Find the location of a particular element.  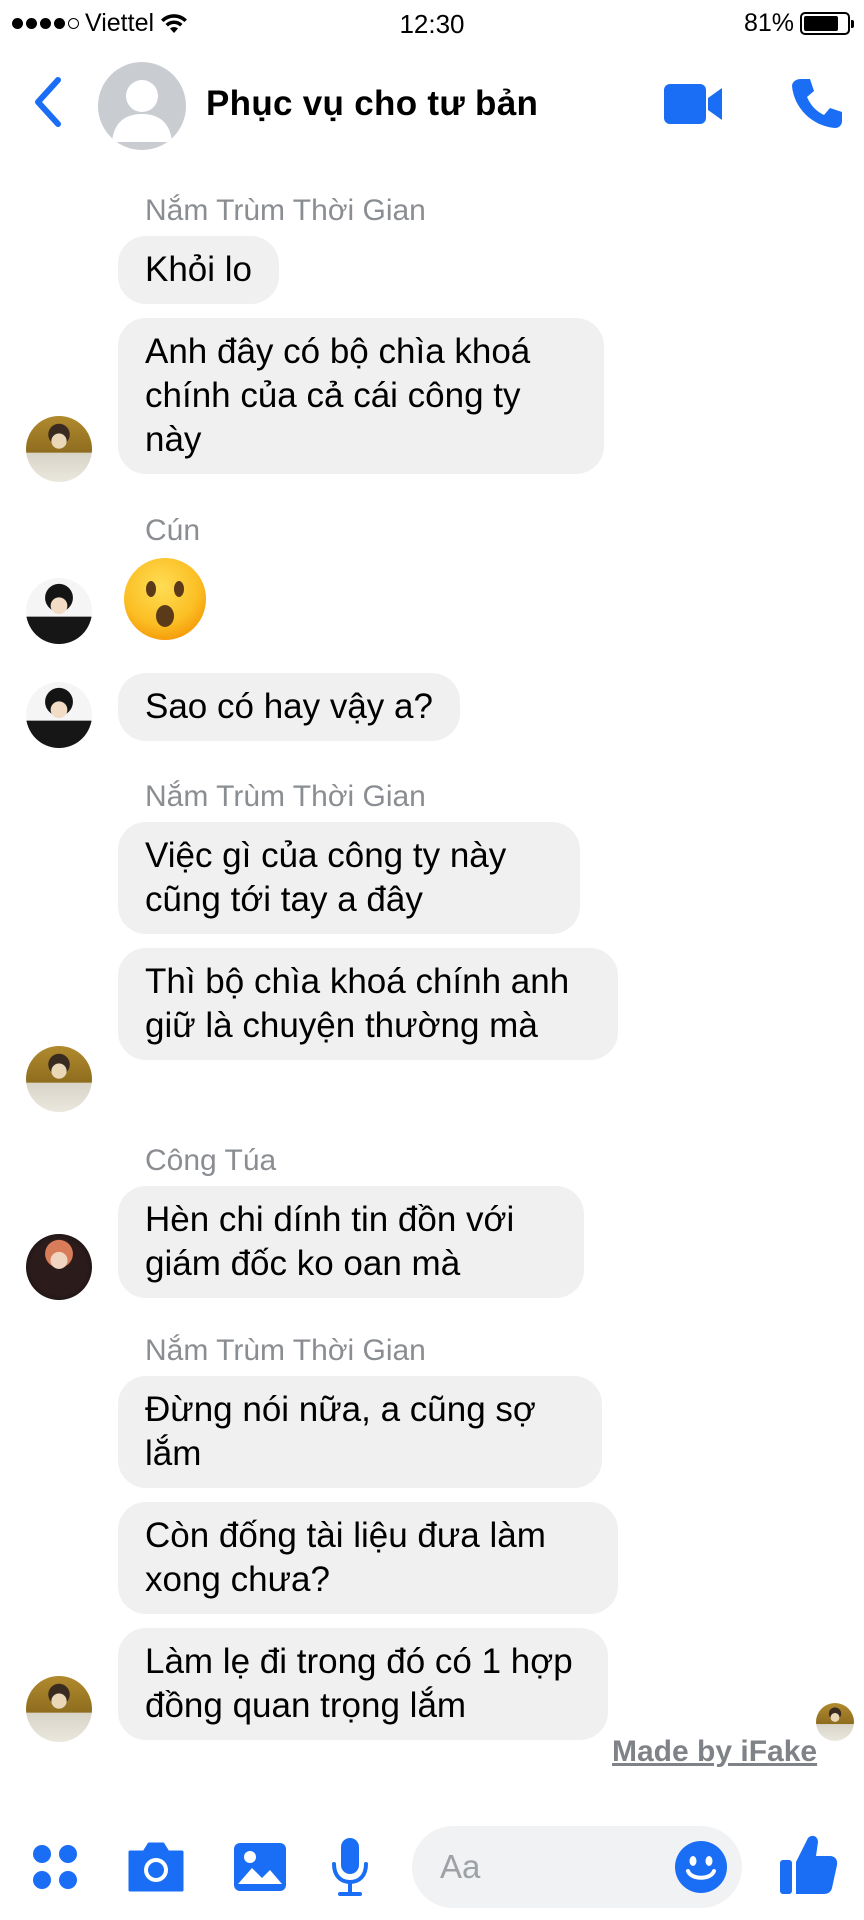

conversation-avatar is located at coordinates (142, 106).